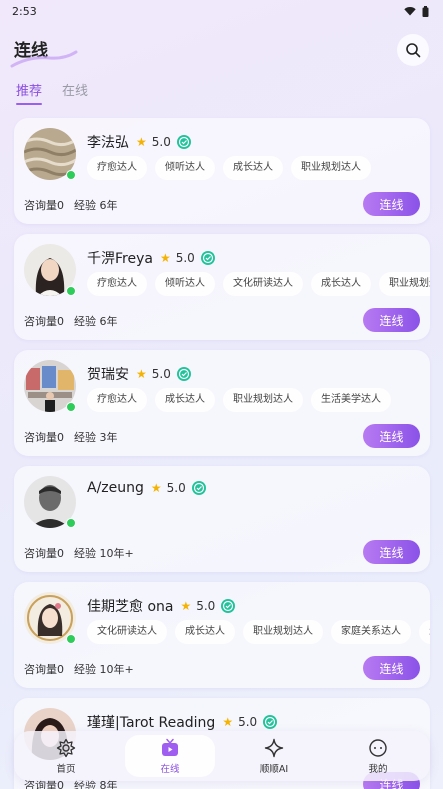 Image resolution: width=443 pixels, height=789 pixels. Describe the element at coordinates (120, 259) in the screenshot. I see `advisor-name: 千淠Freya` at that location.